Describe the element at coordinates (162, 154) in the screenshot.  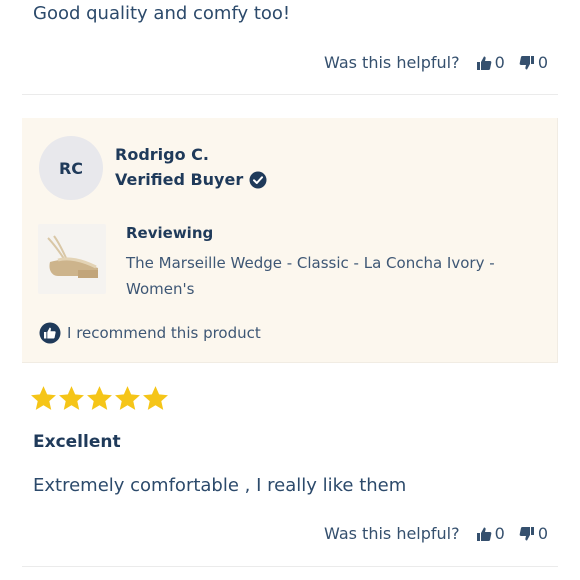
I see `reviewer-name: Rodrigo C.` at that location.